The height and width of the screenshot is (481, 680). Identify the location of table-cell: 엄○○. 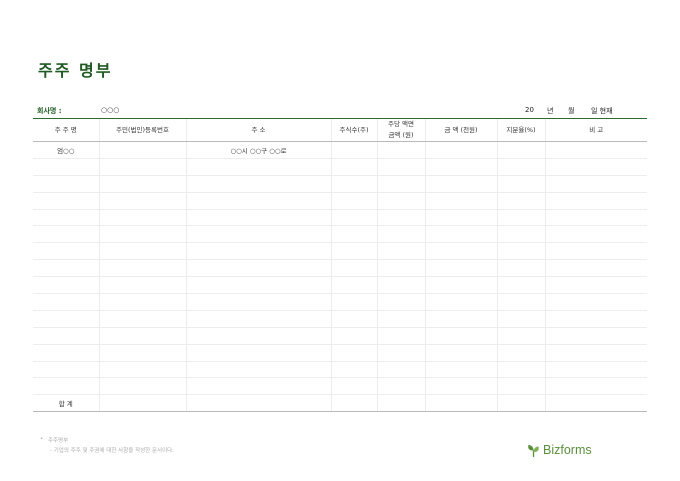
(66, 150).